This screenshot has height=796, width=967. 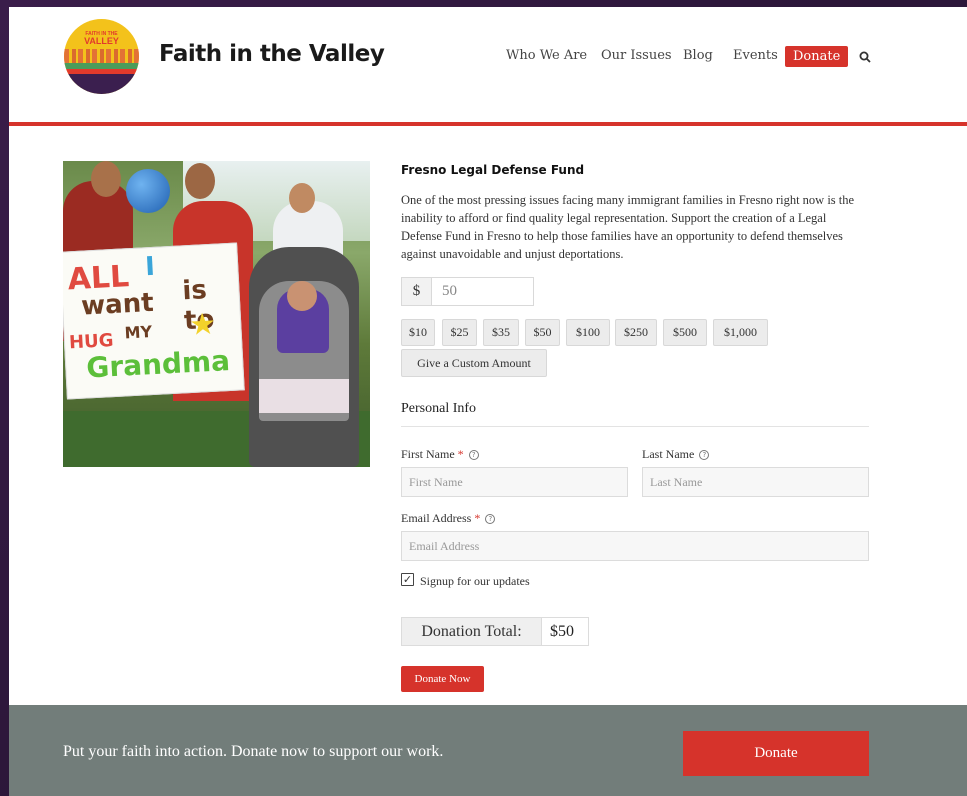 I want to click on search-icon, so click(x=865, y=57).